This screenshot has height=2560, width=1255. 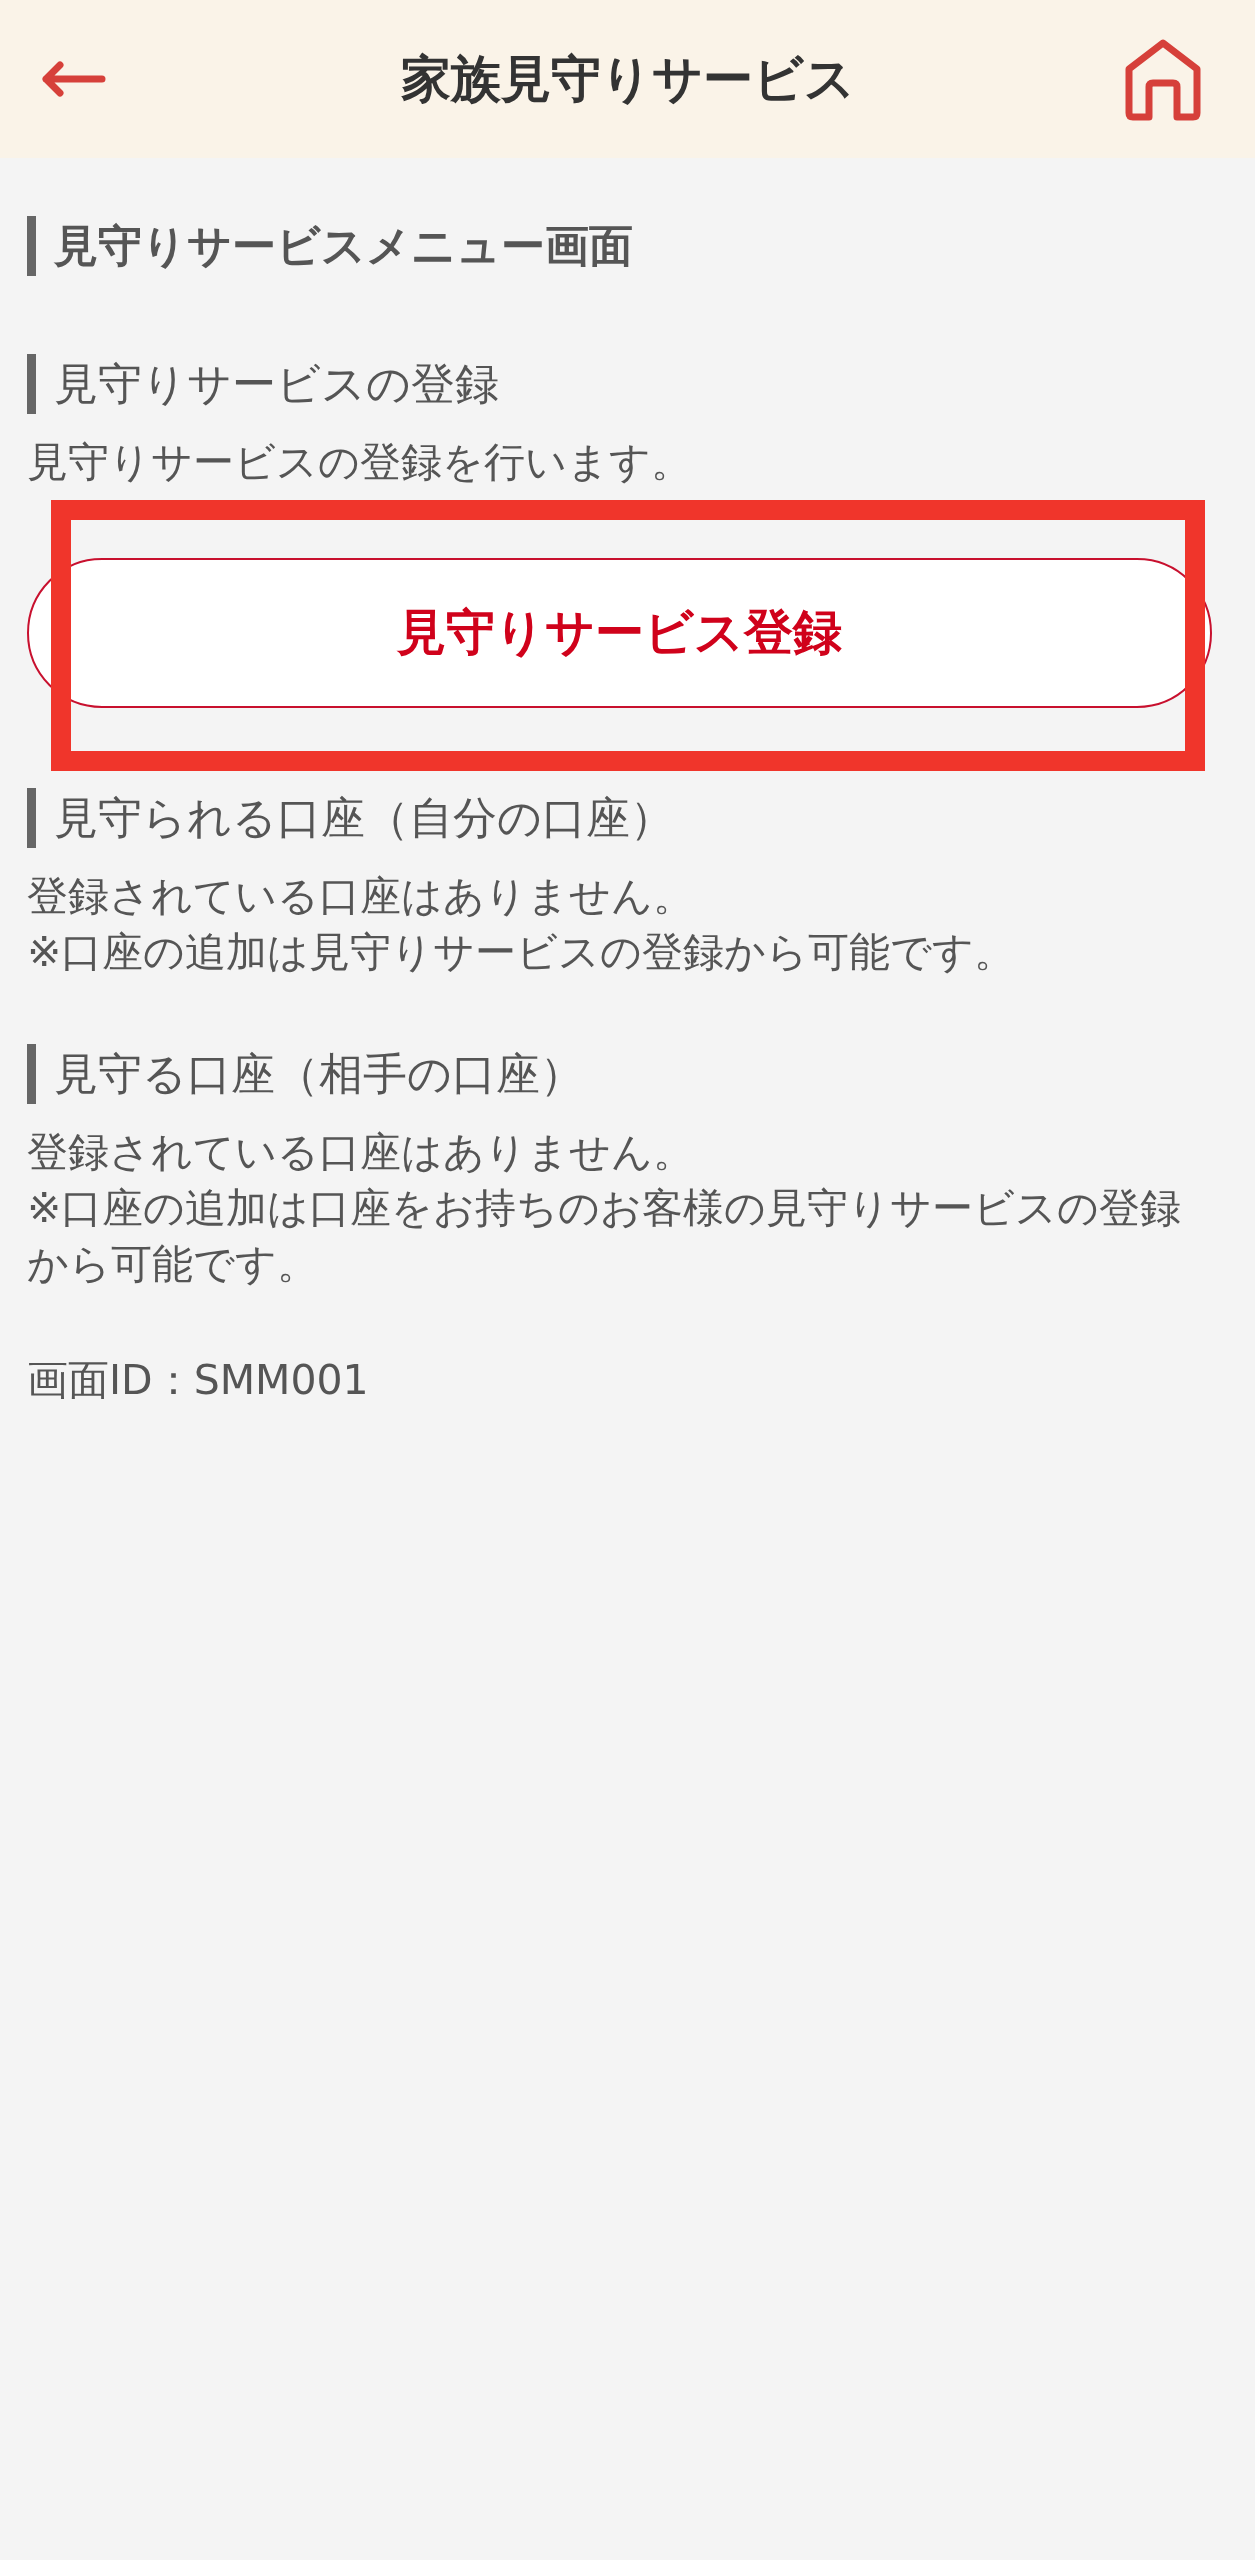 I want to click on body-text: ※口座の追加は見守りサービスの登録から可能です。, so click(x=522, y=952).